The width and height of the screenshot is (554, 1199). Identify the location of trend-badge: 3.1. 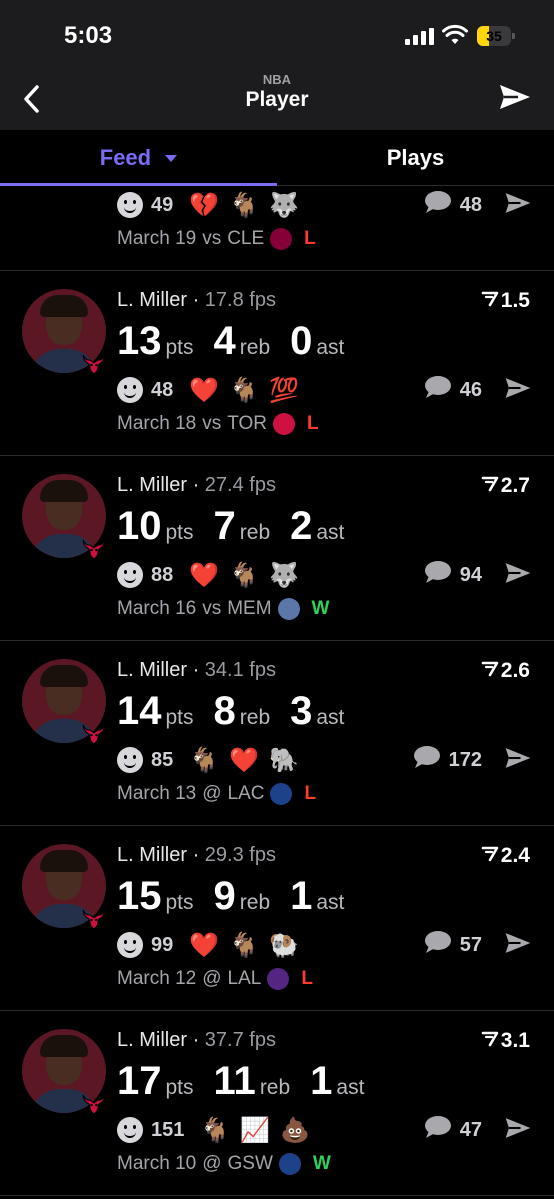
(505, 1041).